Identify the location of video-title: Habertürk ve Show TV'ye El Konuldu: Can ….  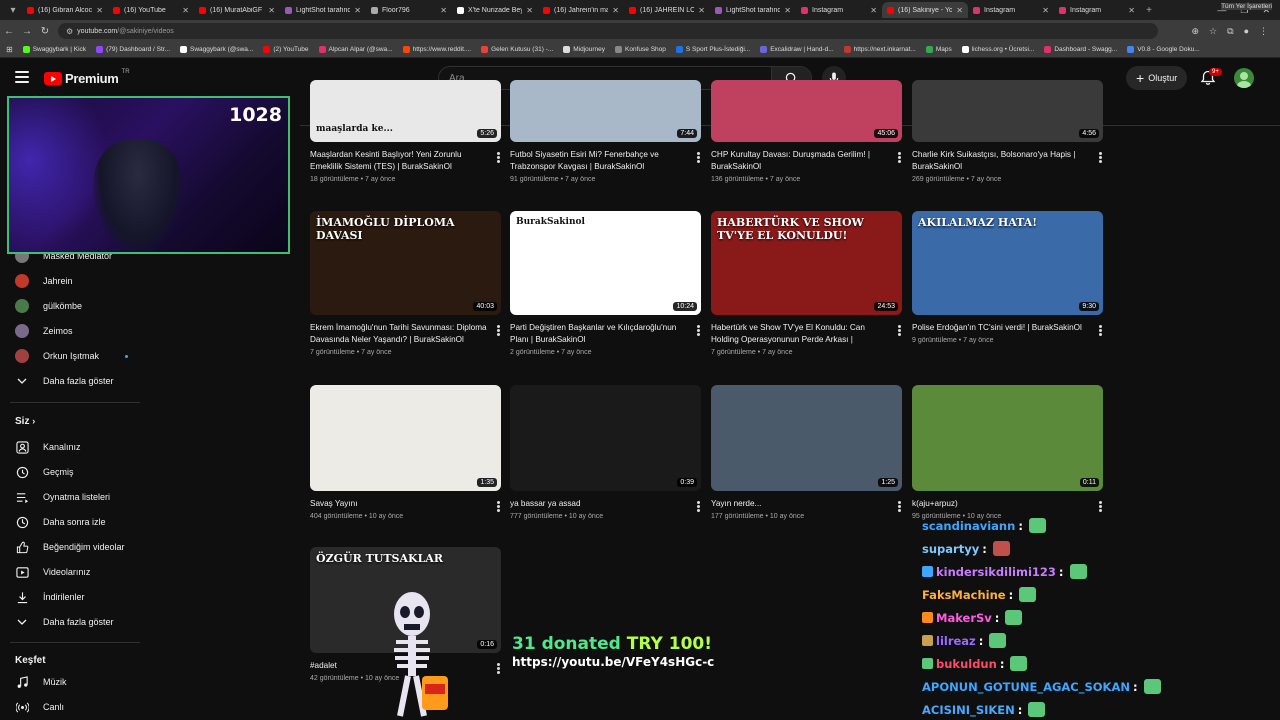
(806, 334).